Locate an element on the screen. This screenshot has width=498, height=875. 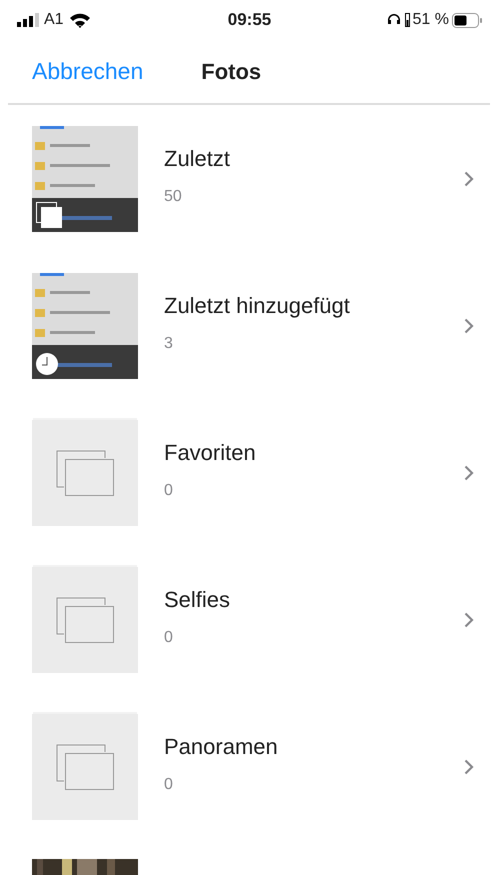
battery-percentage: 51 % is located at coordinates (430, 20).